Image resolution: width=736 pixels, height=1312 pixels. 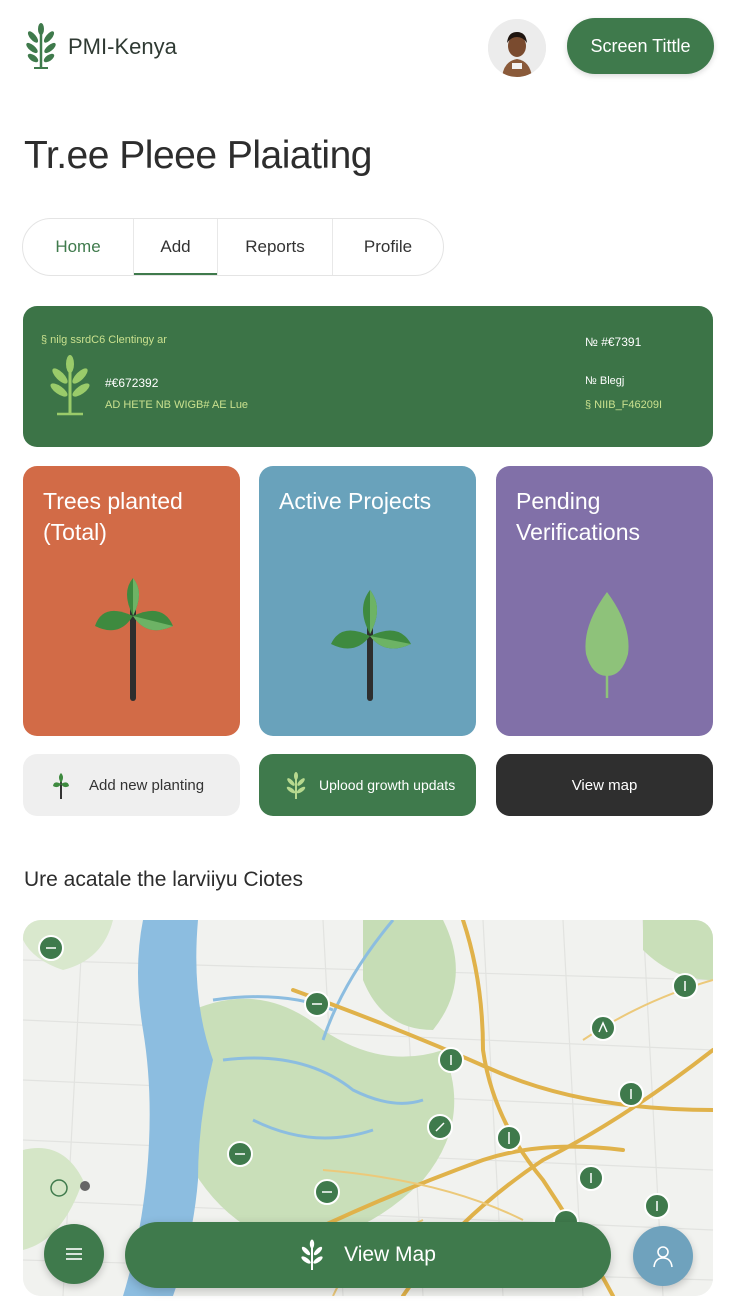 I want to click on section-title: Ure acatale the larviiyu Ciotes, so click(x=163, y=879).